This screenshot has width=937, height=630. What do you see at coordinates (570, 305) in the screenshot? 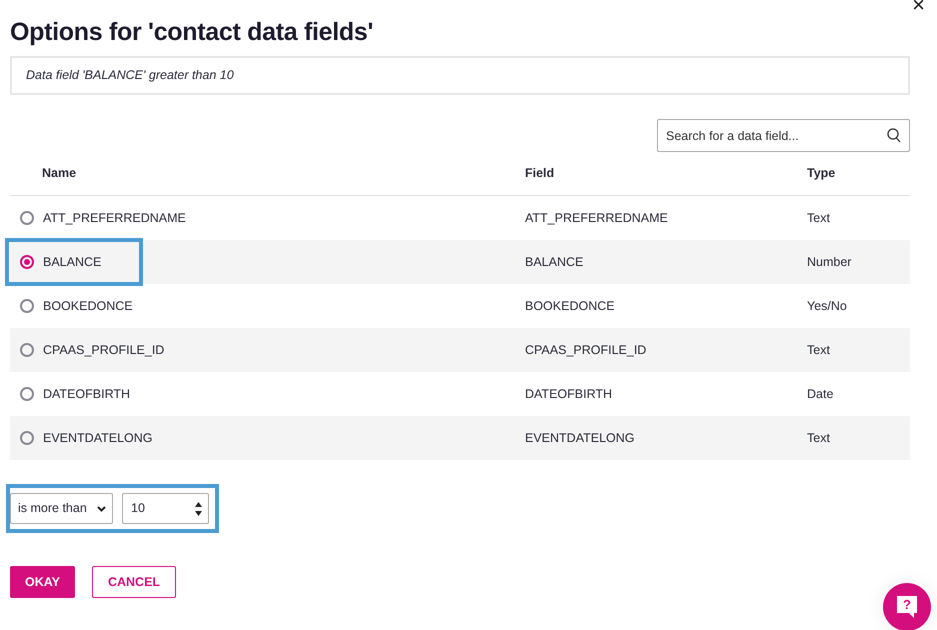
I see `table-cell: BOOKEDONCE` at bounding box center [570, 305].